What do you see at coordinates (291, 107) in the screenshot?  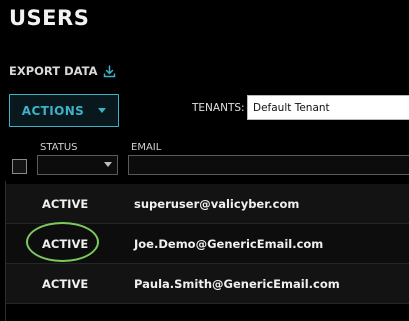 I see `tenants-selected-value: Default Tenant` at bounding box center [291, 107].